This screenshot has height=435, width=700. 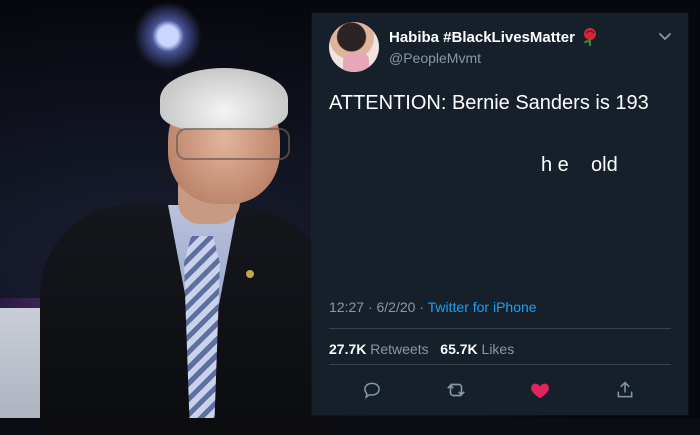 What do you see at coordinates (224, 99) in the screenshot?
I see `person-hair` at bounding box center [224, 99].